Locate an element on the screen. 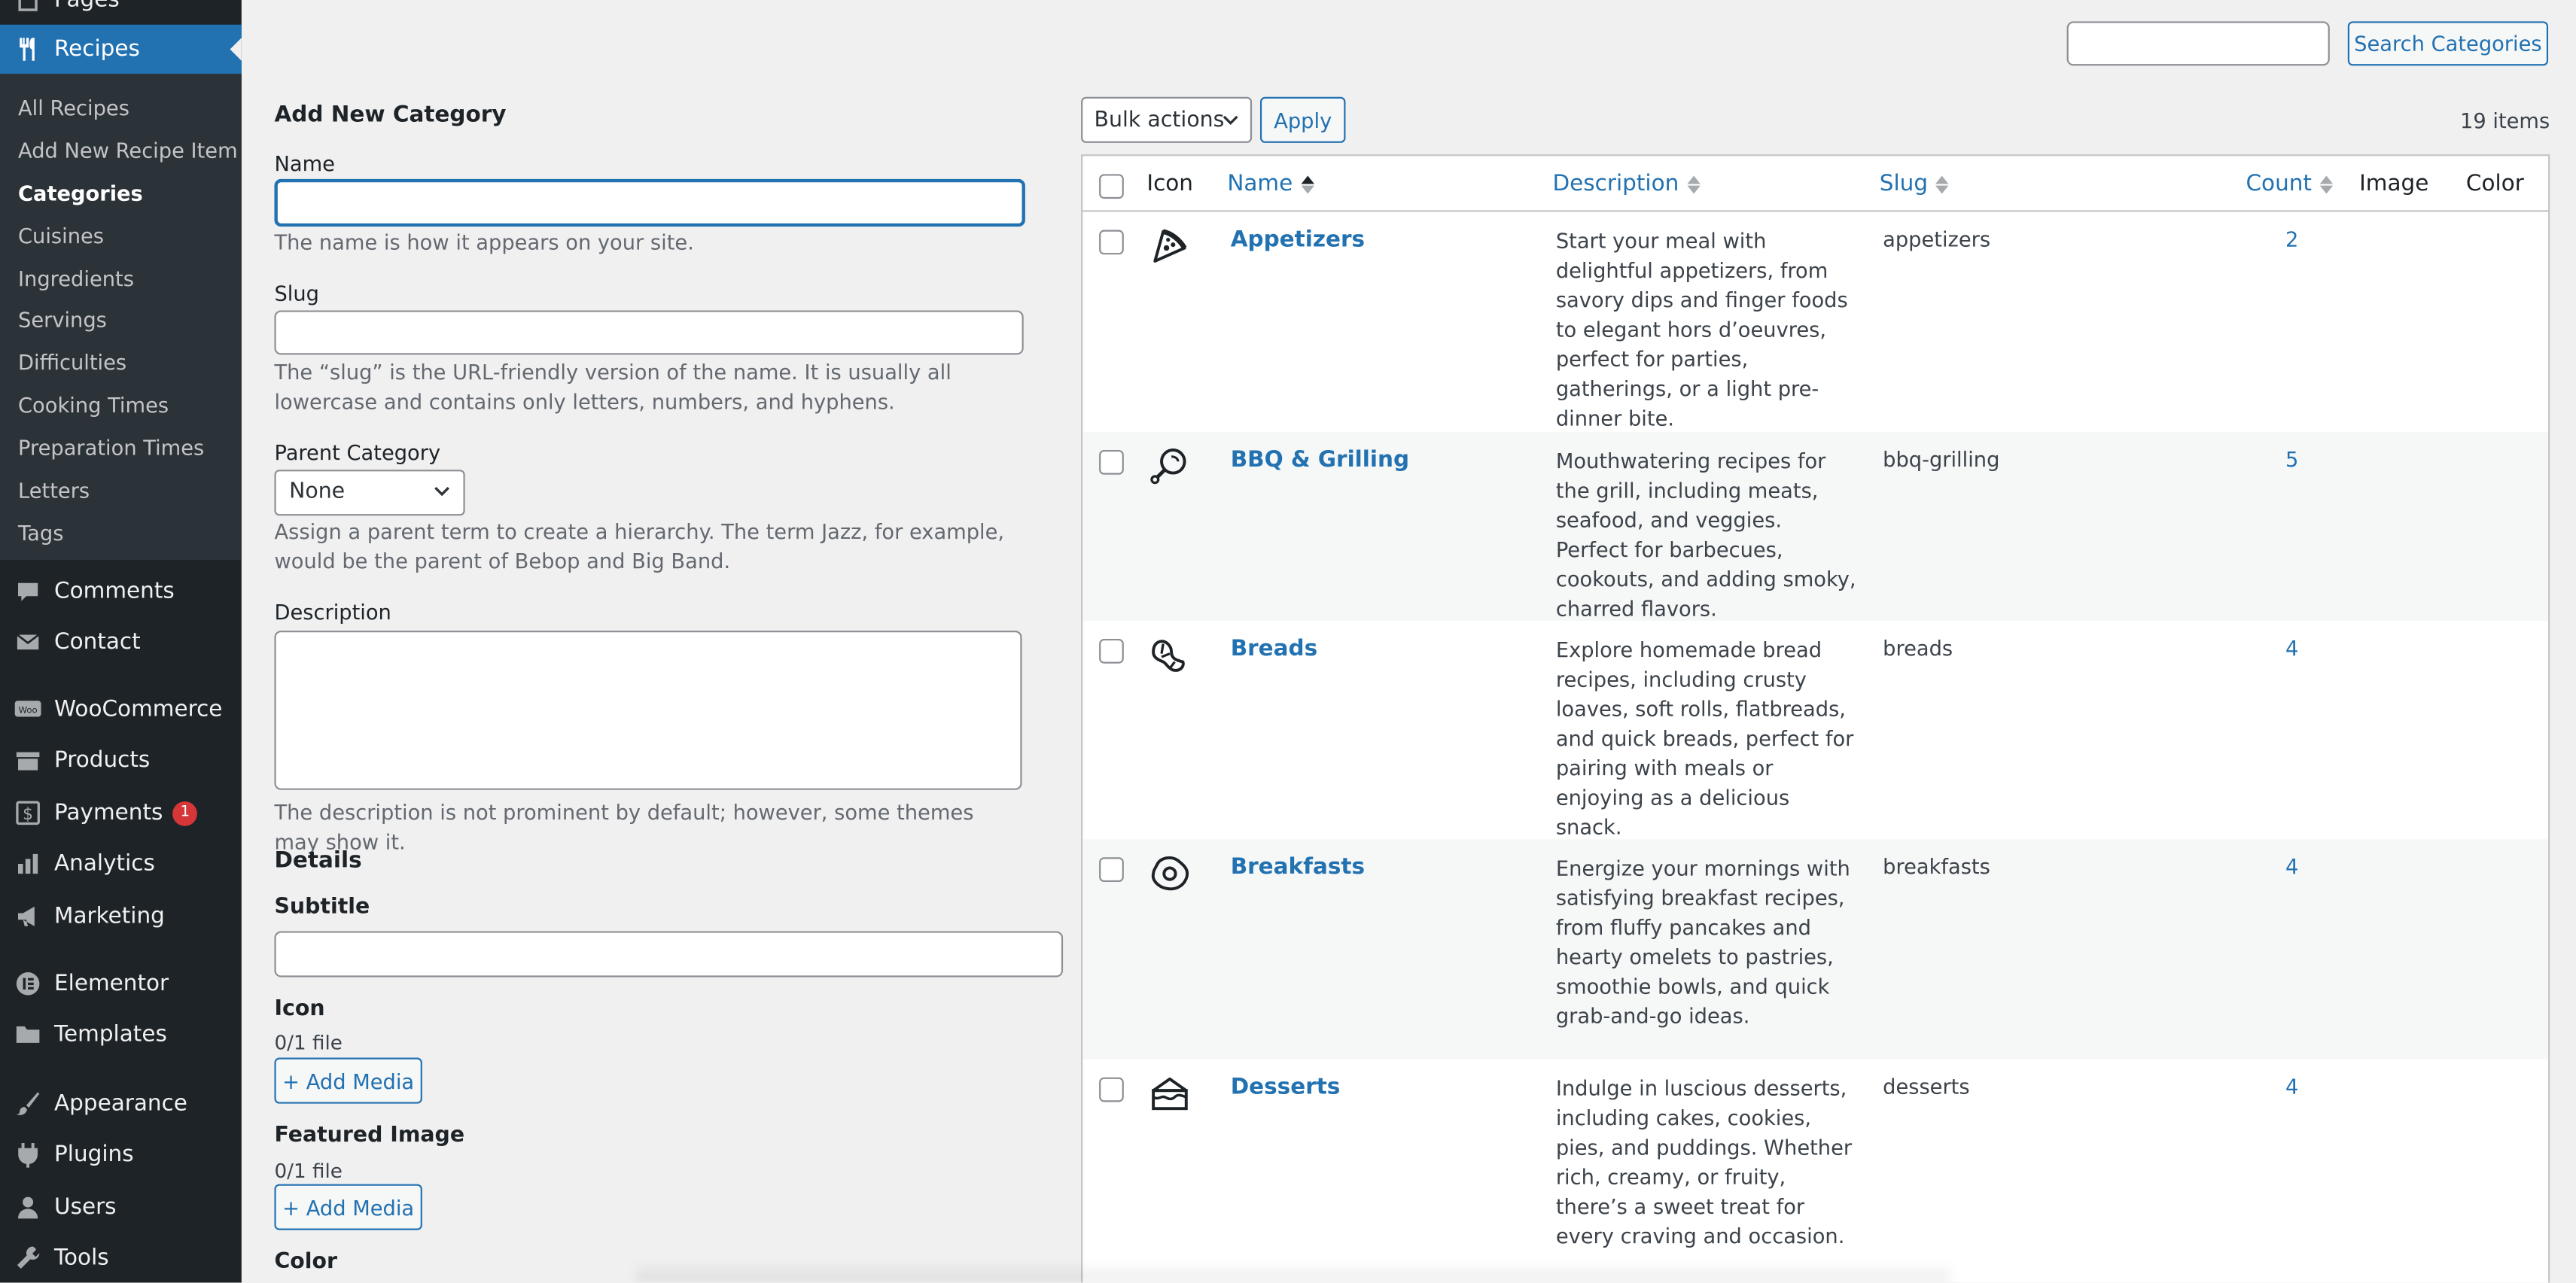  menu-item-comments: Comments is located at coordinates (121, 591).